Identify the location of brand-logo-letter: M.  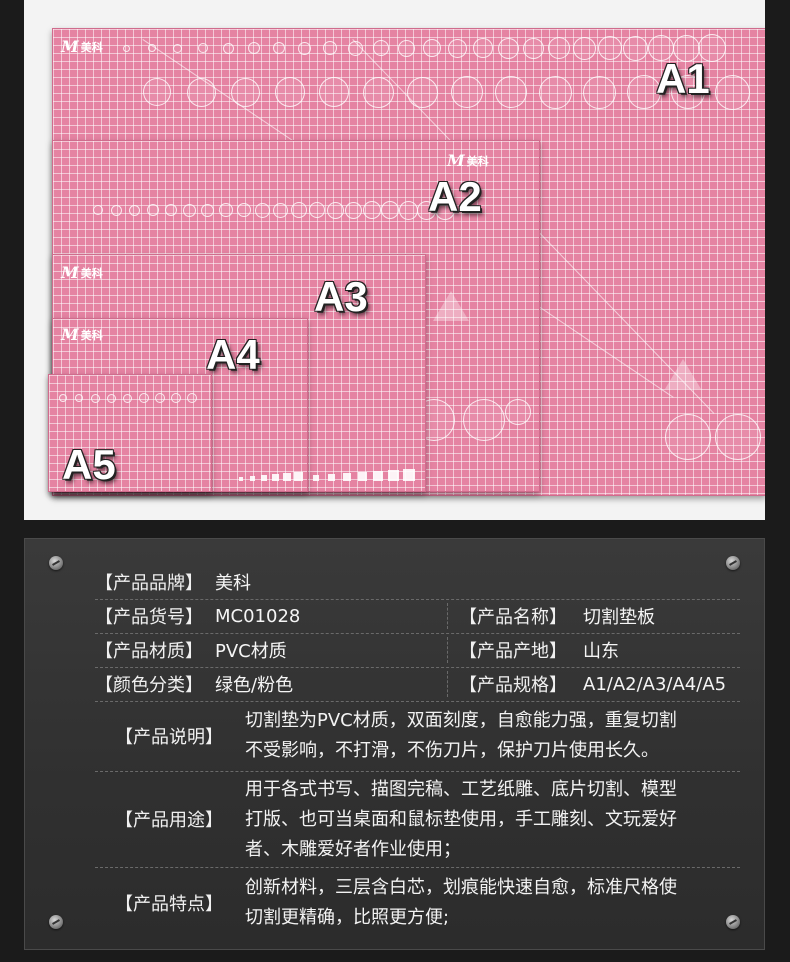
(456, 160).